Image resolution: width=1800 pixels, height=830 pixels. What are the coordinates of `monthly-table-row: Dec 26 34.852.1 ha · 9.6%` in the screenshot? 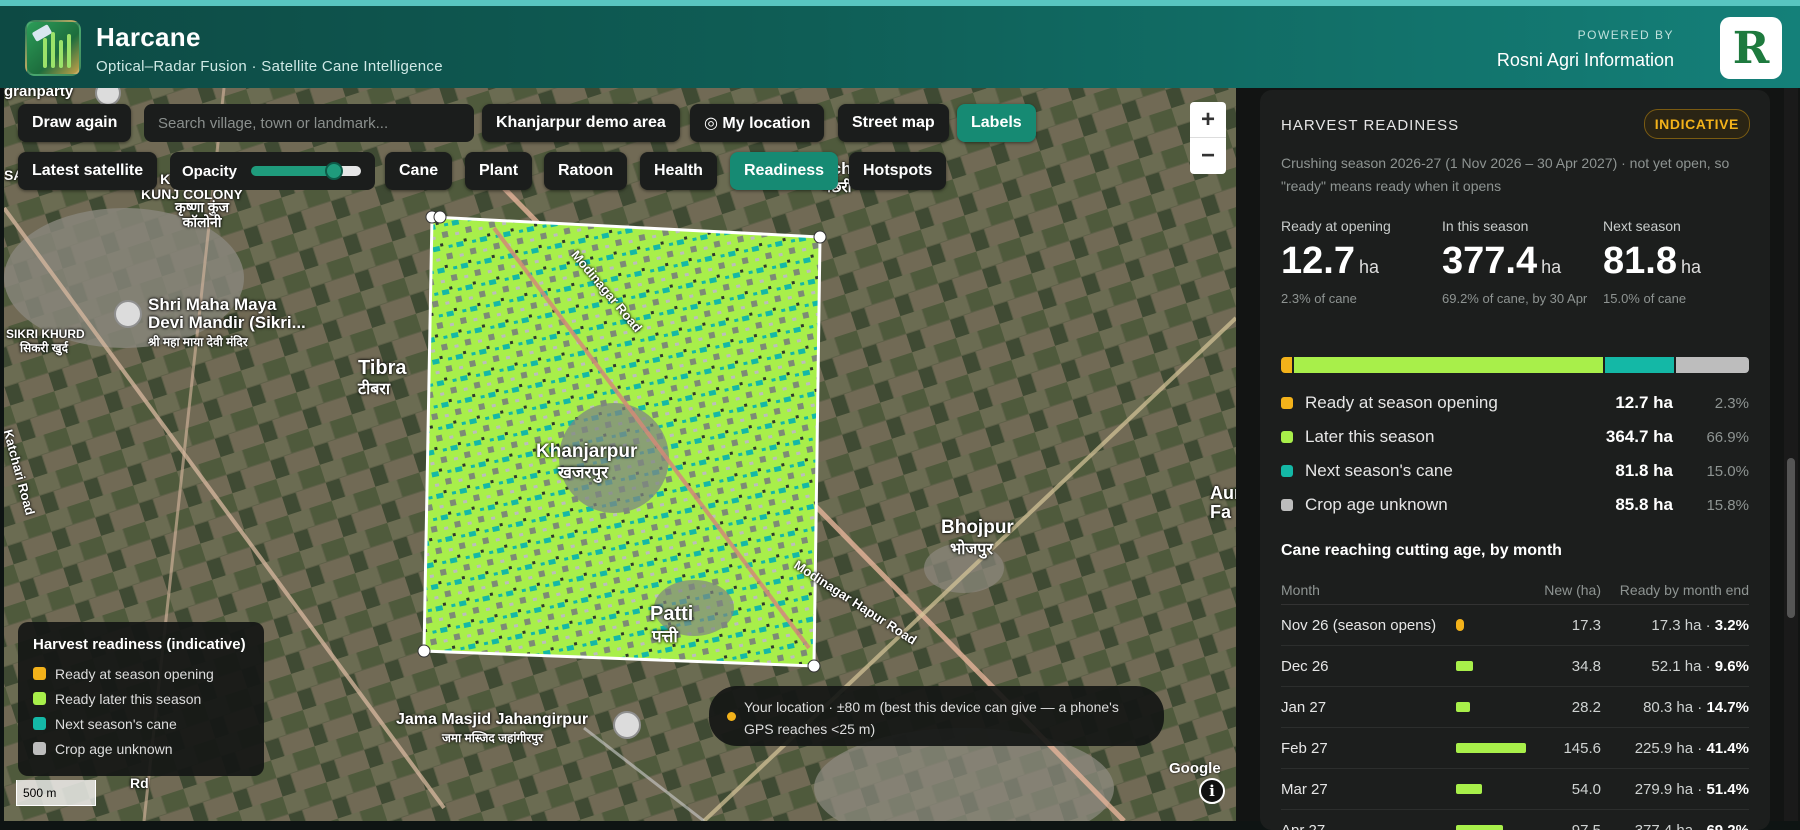 It's located at (1515, 666).